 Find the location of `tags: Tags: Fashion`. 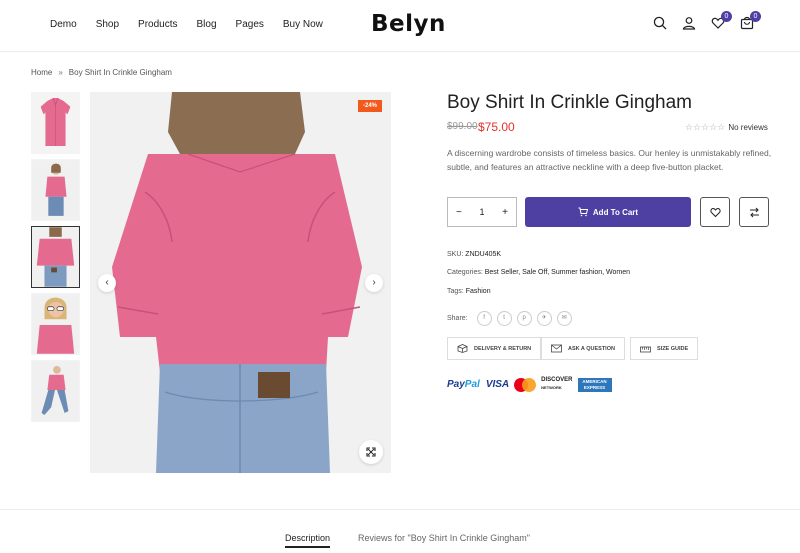

tags: Tags: Fashion is located at coordinates (469, 291).